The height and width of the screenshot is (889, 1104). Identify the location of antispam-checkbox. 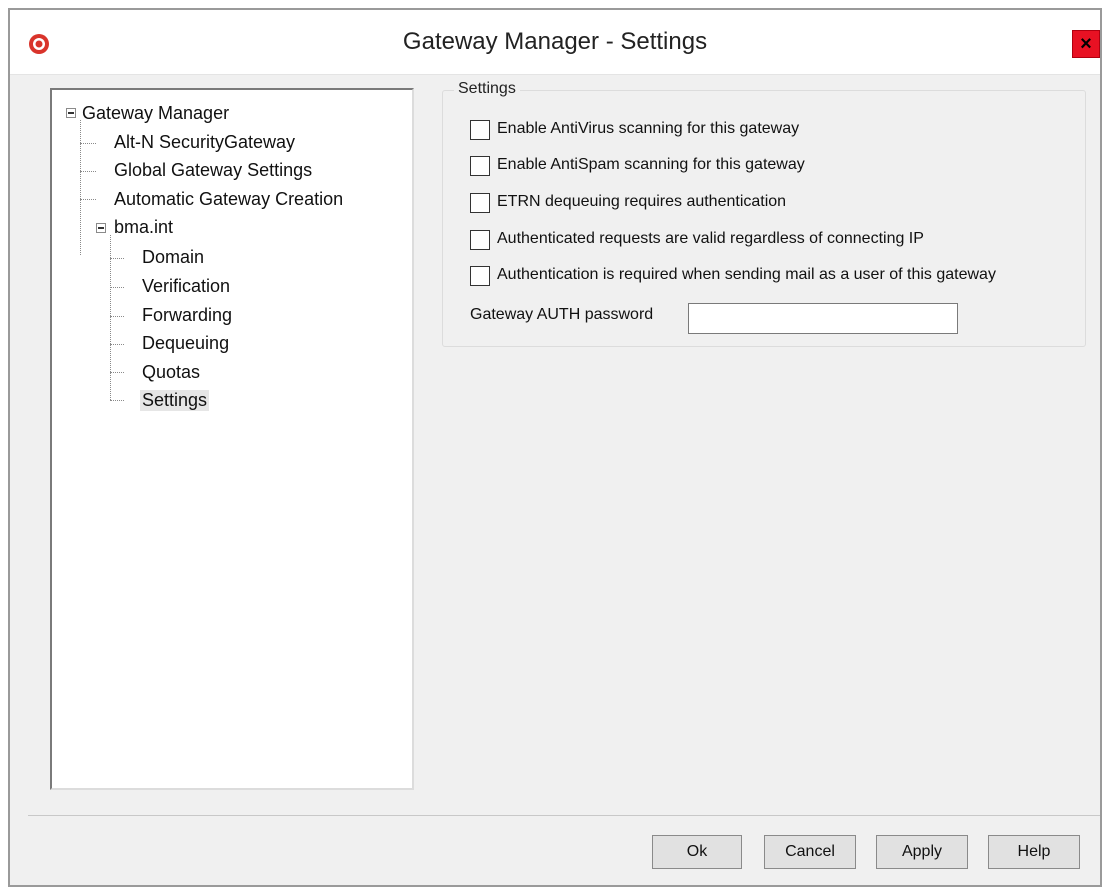
(480, 166).